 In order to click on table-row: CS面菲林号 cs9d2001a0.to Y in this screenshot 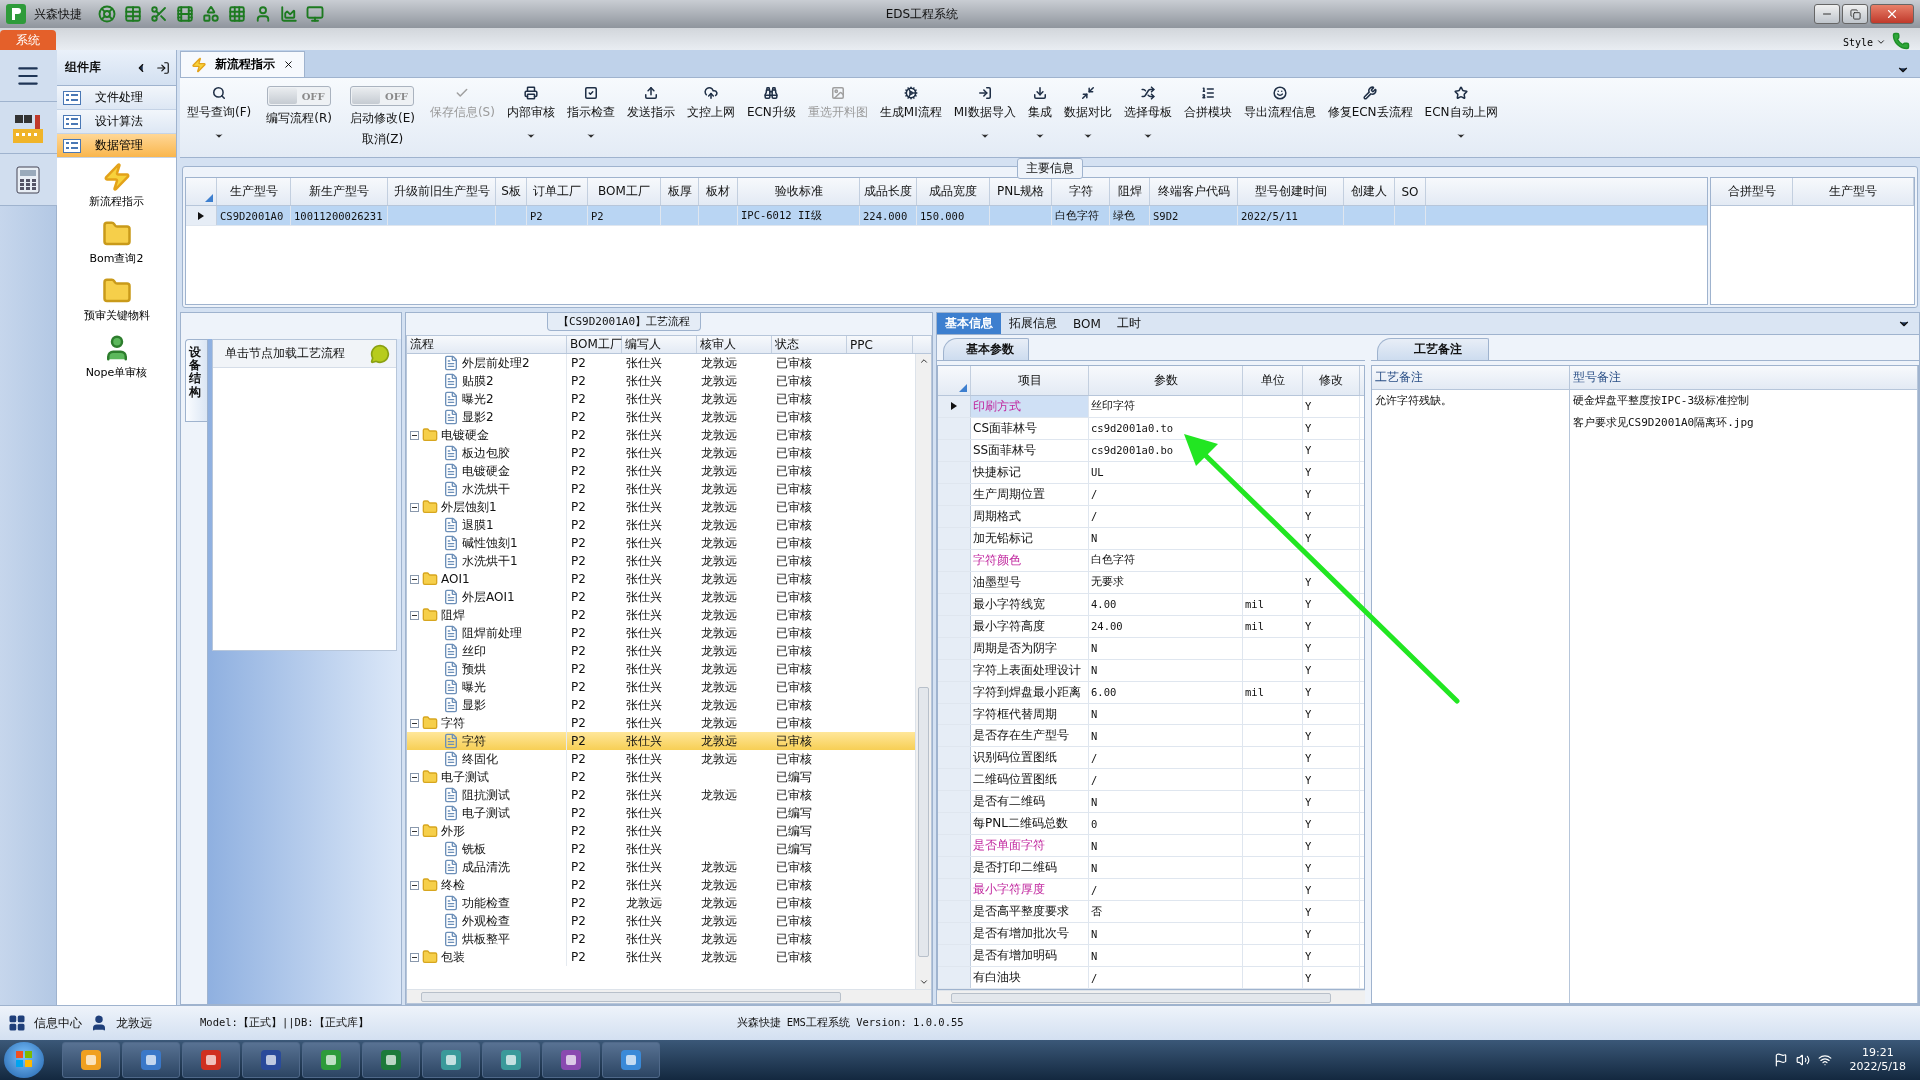, I will do `click(1151, 428)`.